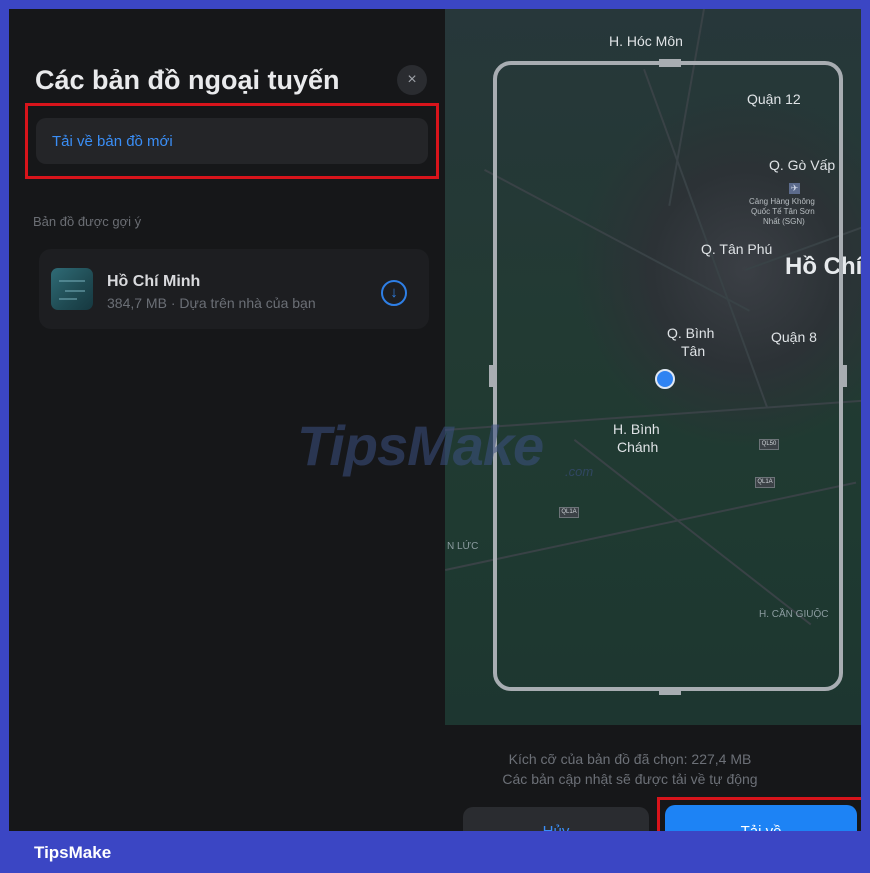  I want to click on brand-footer: TipsMake, so click(435, 852).